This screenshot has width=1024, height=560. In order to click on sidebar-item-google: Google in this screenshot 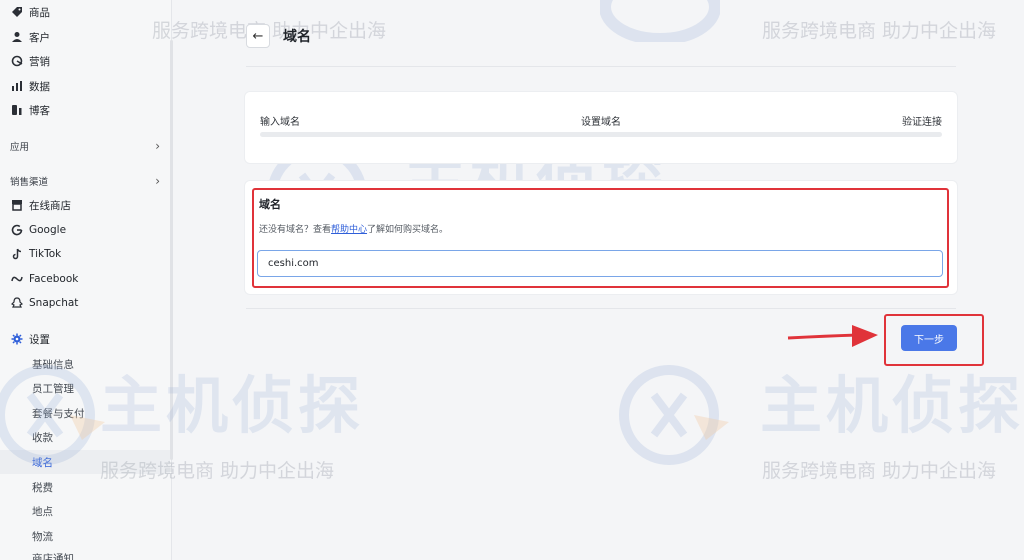, I will do `click(38, 230)`.